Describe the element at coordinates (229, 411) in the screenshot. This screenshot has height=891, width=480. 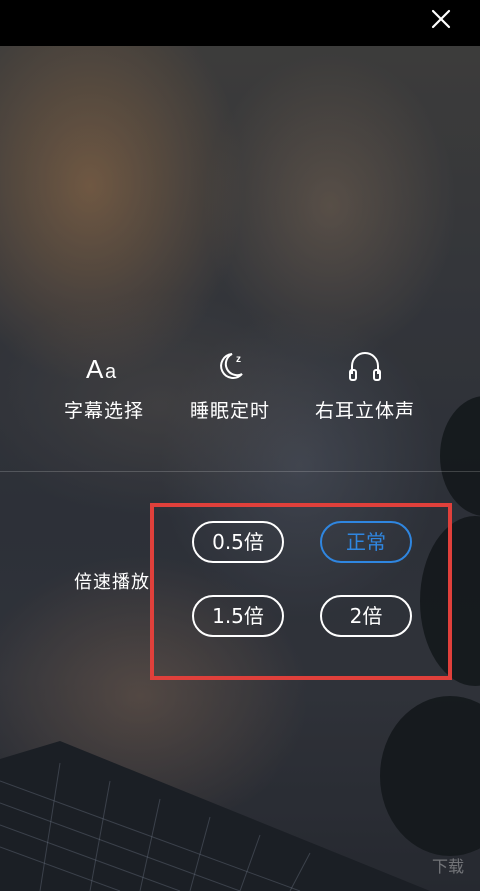
I see `sleep-timer-label: 睡眠定时` at that location.